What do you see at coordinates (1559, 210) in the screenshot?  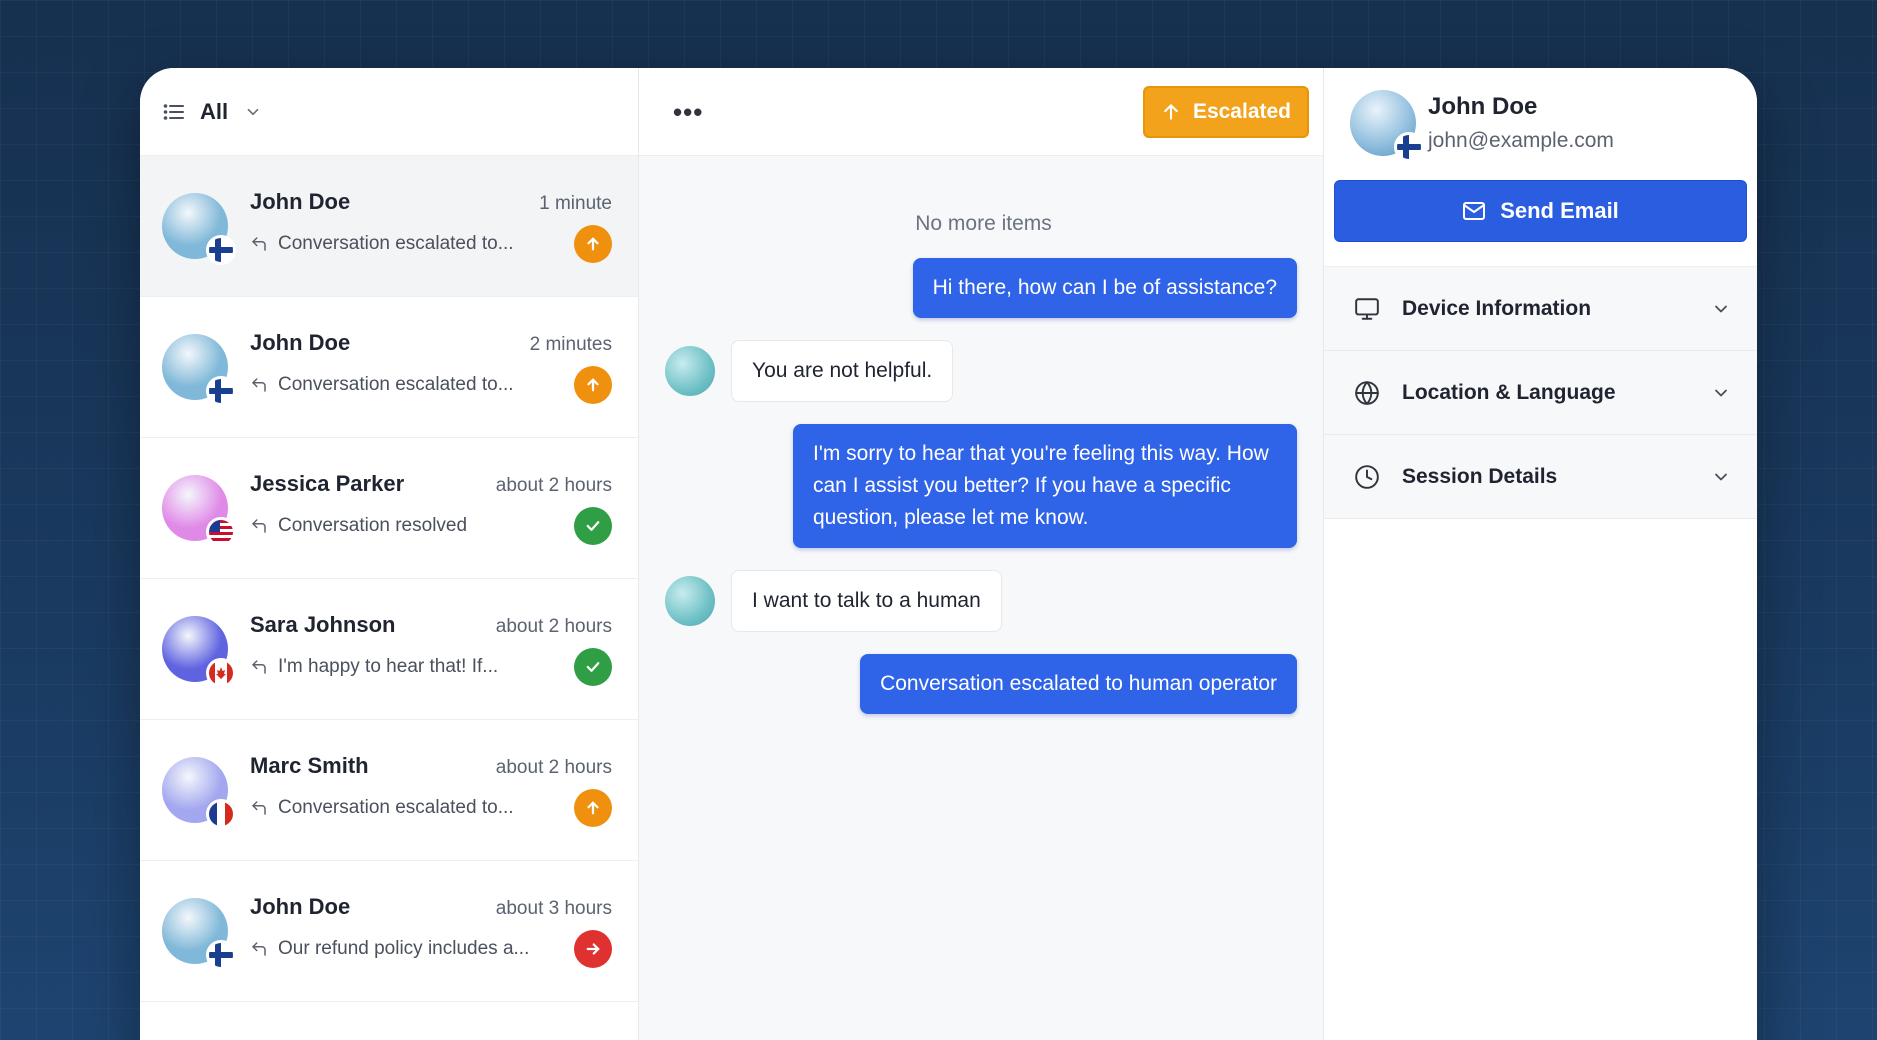 I see `send-email-label: Send Email` at bounding box center [1559, 210].